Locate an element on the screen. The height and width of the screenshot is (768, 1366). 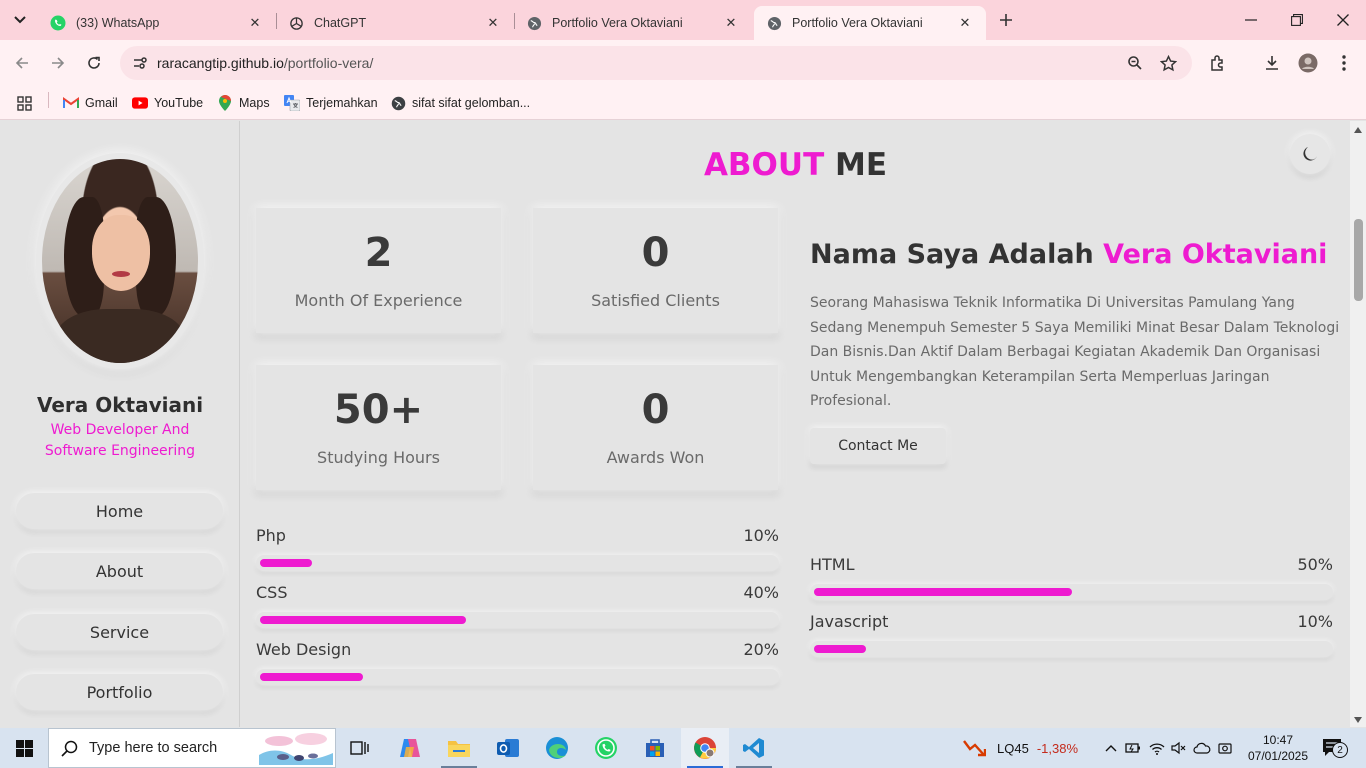
apps-grid-icon is located at coordinates (24, 103).